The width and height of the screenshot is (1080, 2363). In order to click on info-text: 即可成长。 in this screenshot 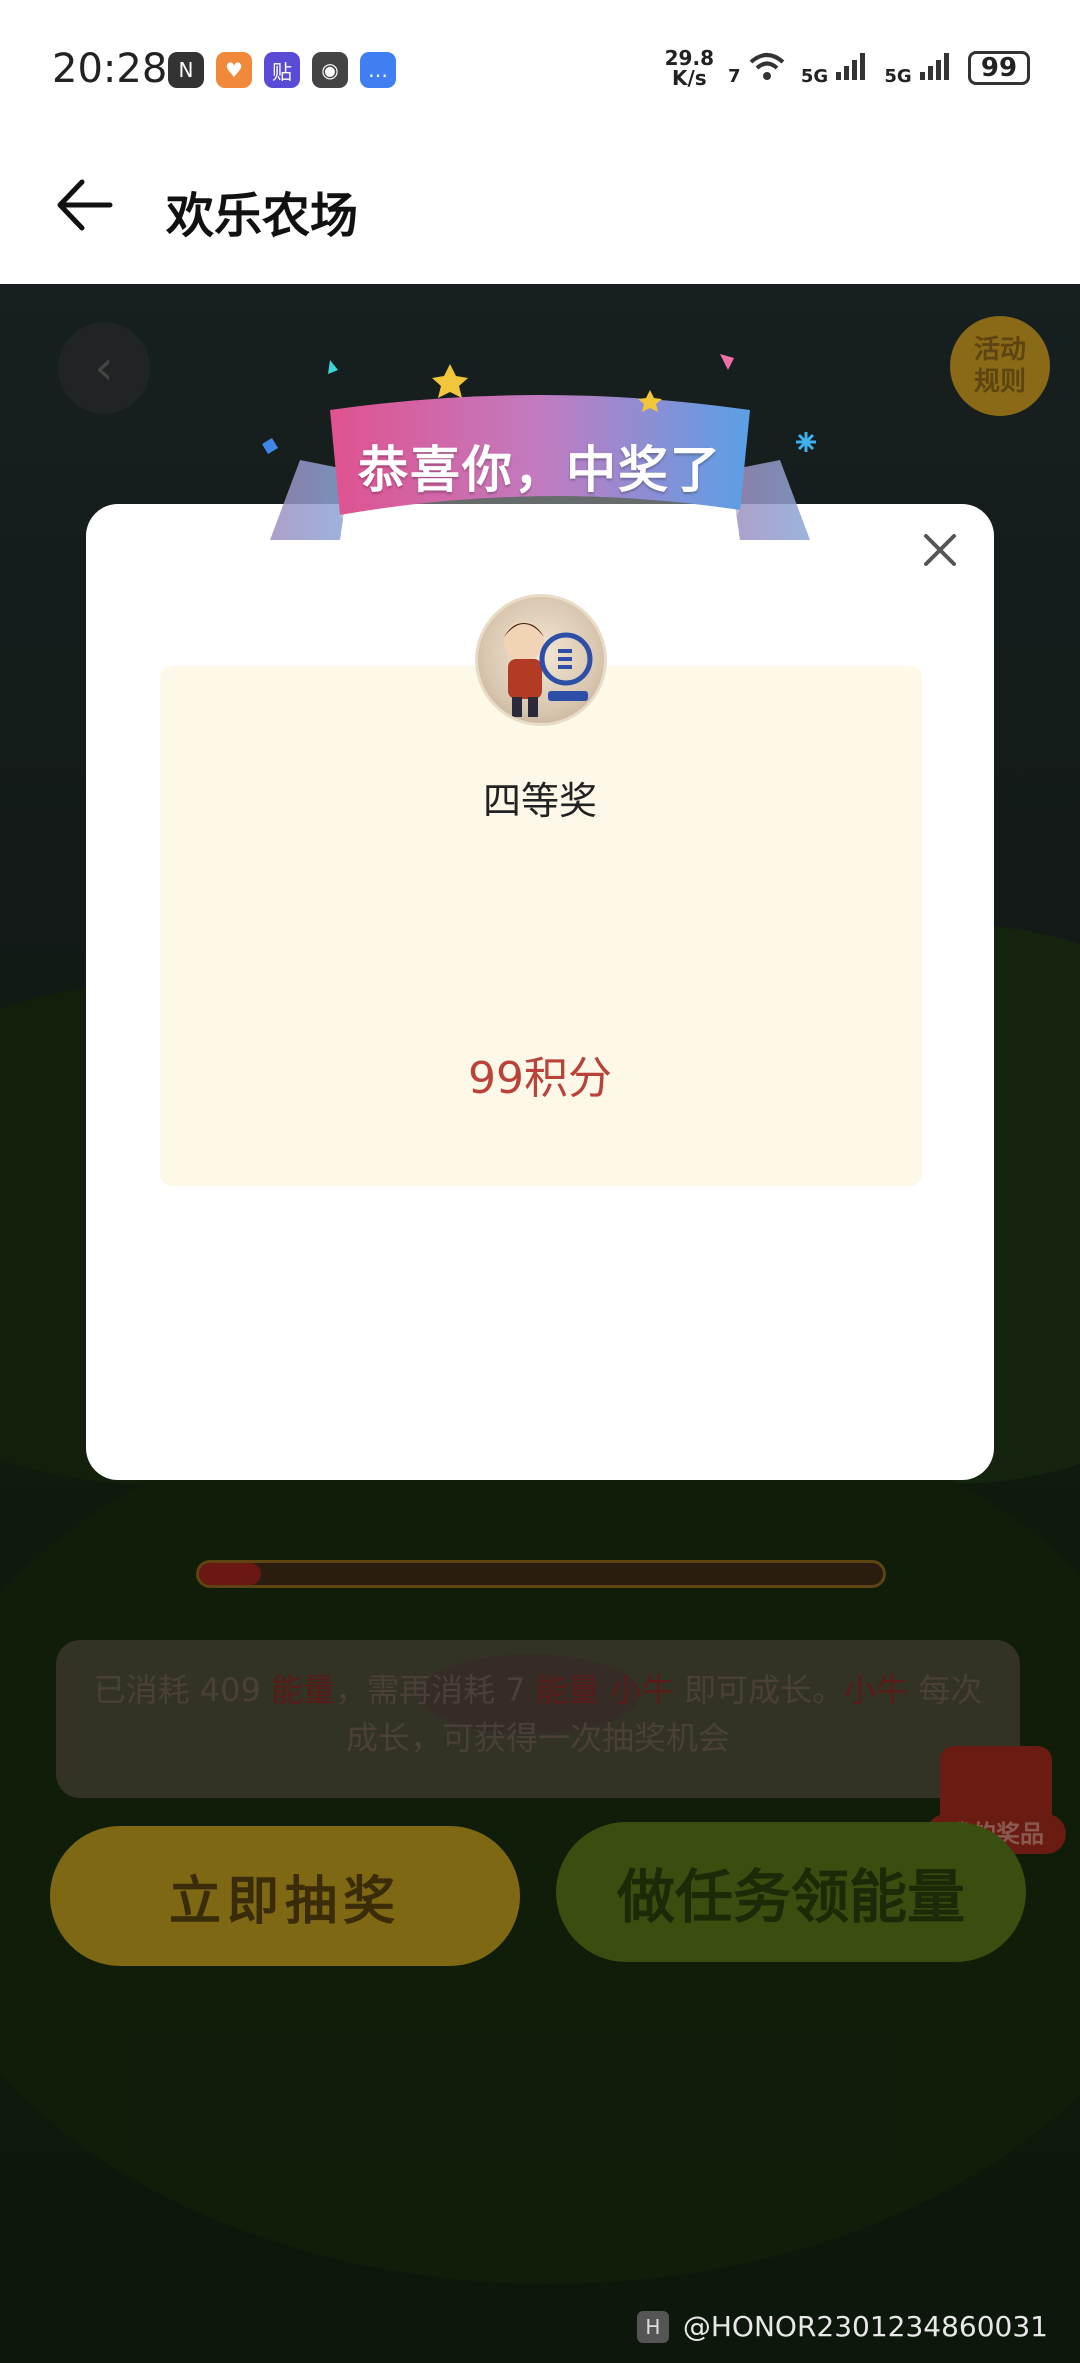, I will do `click(759, 1690)`.